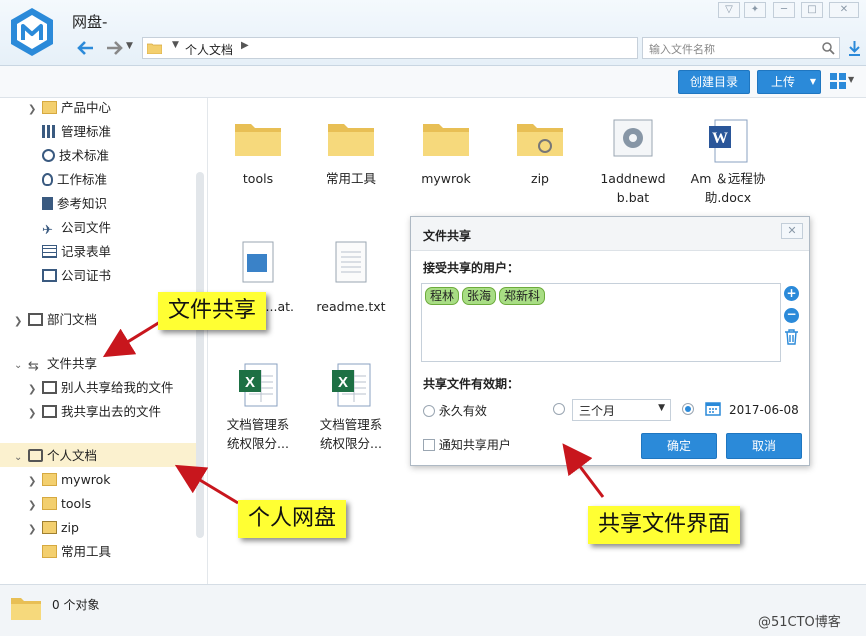 The image size is (866, 636). I want to click on dialog-title: 文件共享, so click(447, 236).